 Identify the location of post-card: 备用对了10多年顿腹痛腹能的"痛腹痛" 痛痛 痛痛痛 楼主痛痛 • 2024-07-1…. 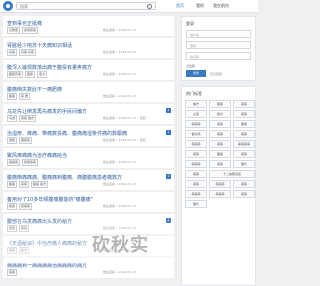
(88, 202).